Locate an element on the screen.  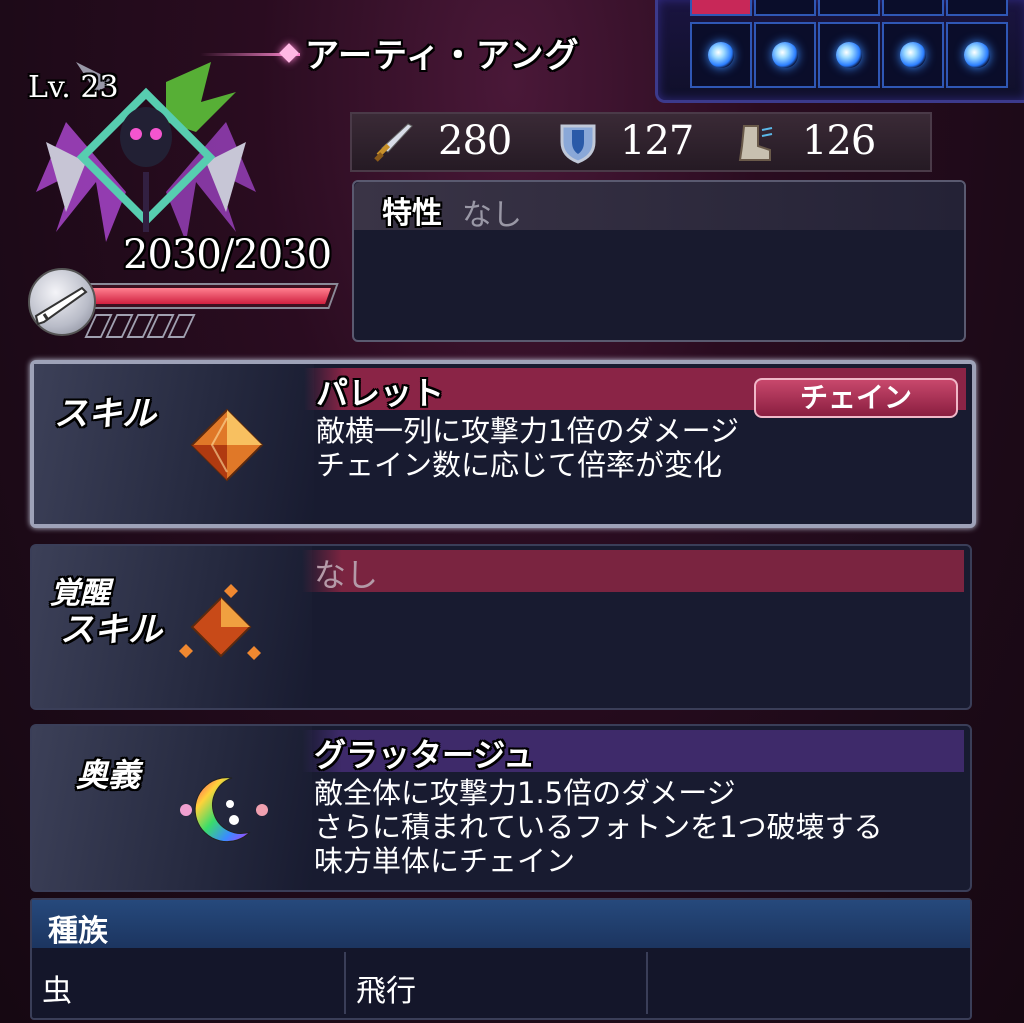
stats-bar: 280 127 126 is located at coordinates (641, 142).